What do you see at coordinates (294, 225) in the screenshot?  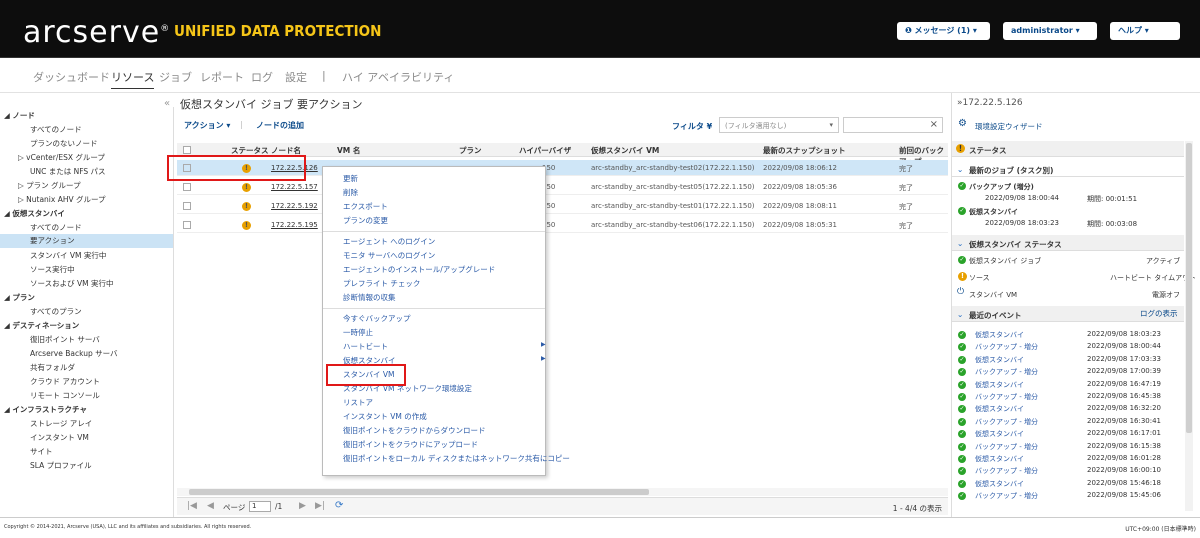 I see `node-name: 172.22.5.195` at bounding box center [294, 225].